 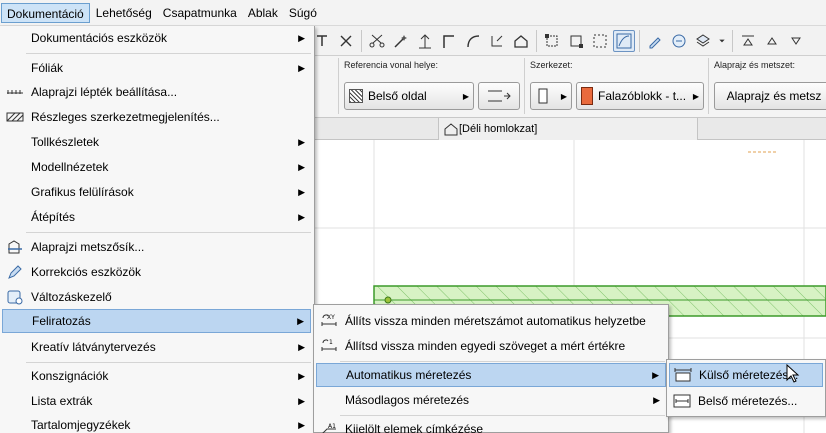 What do you see at coordinates (156, 297) in the screenshot?
I see `menu-item-valtozaskezelo: Változáskezelő` at bounding box center [156, 297].